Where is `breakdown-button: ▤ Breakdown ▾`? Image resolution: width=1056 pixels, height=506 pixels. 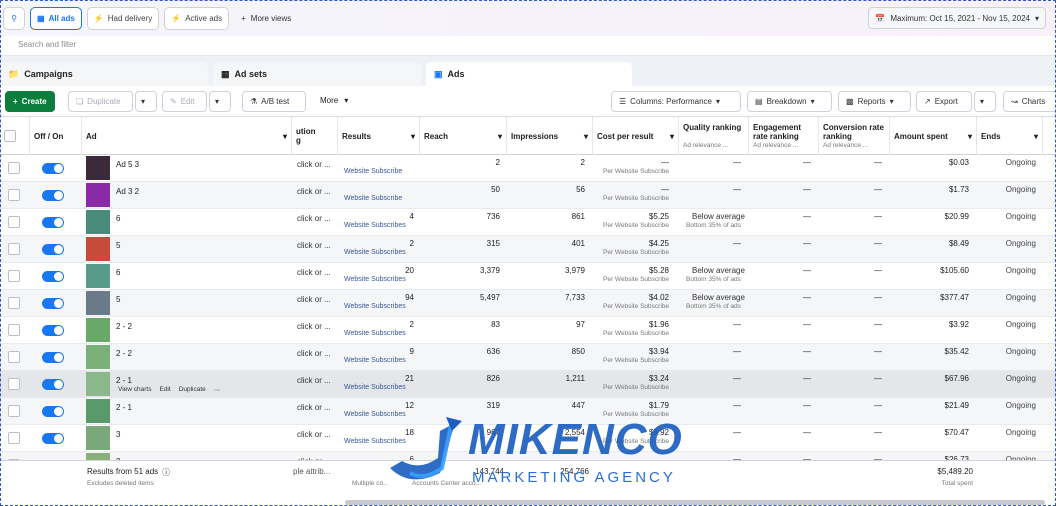
breakdown-button: ▤ Breakdown ▾ is located at coordinates (789, 101).